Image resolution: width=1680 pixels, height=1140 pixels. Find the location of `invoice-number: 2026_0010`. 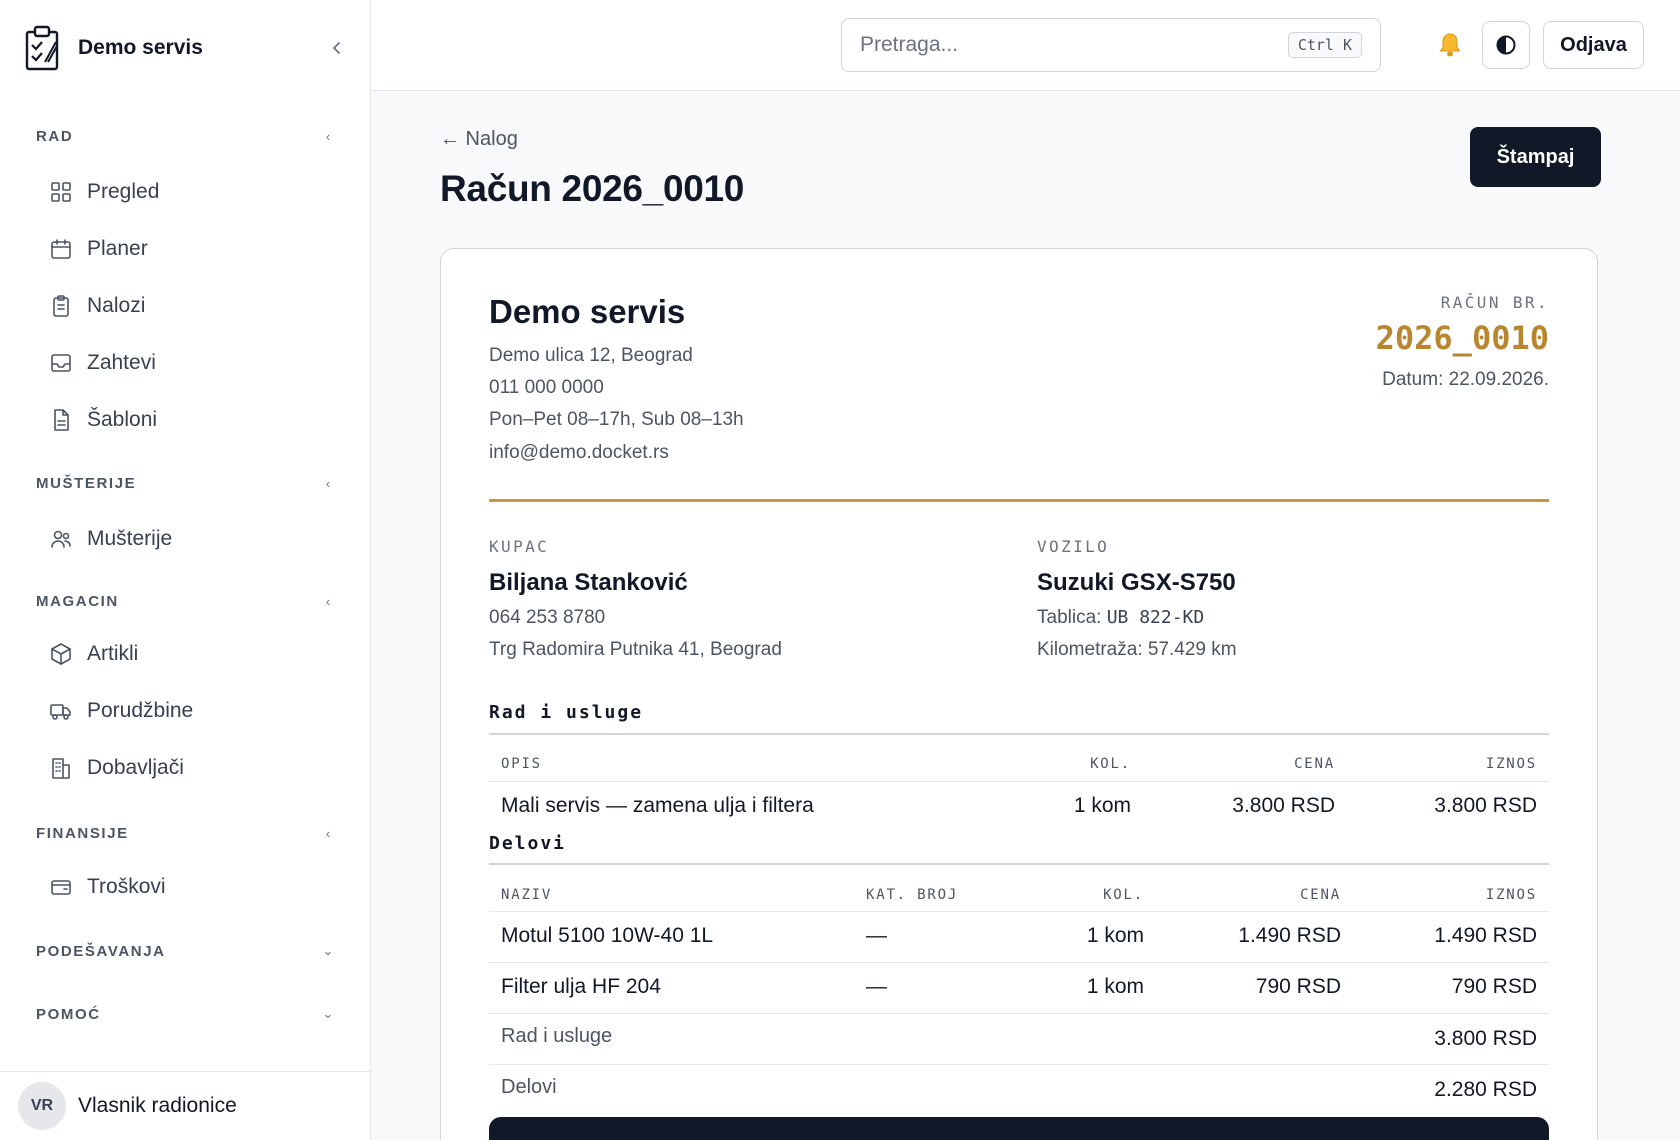

invoice-number: 2026_0010 is located at coordinates (1462, 338).